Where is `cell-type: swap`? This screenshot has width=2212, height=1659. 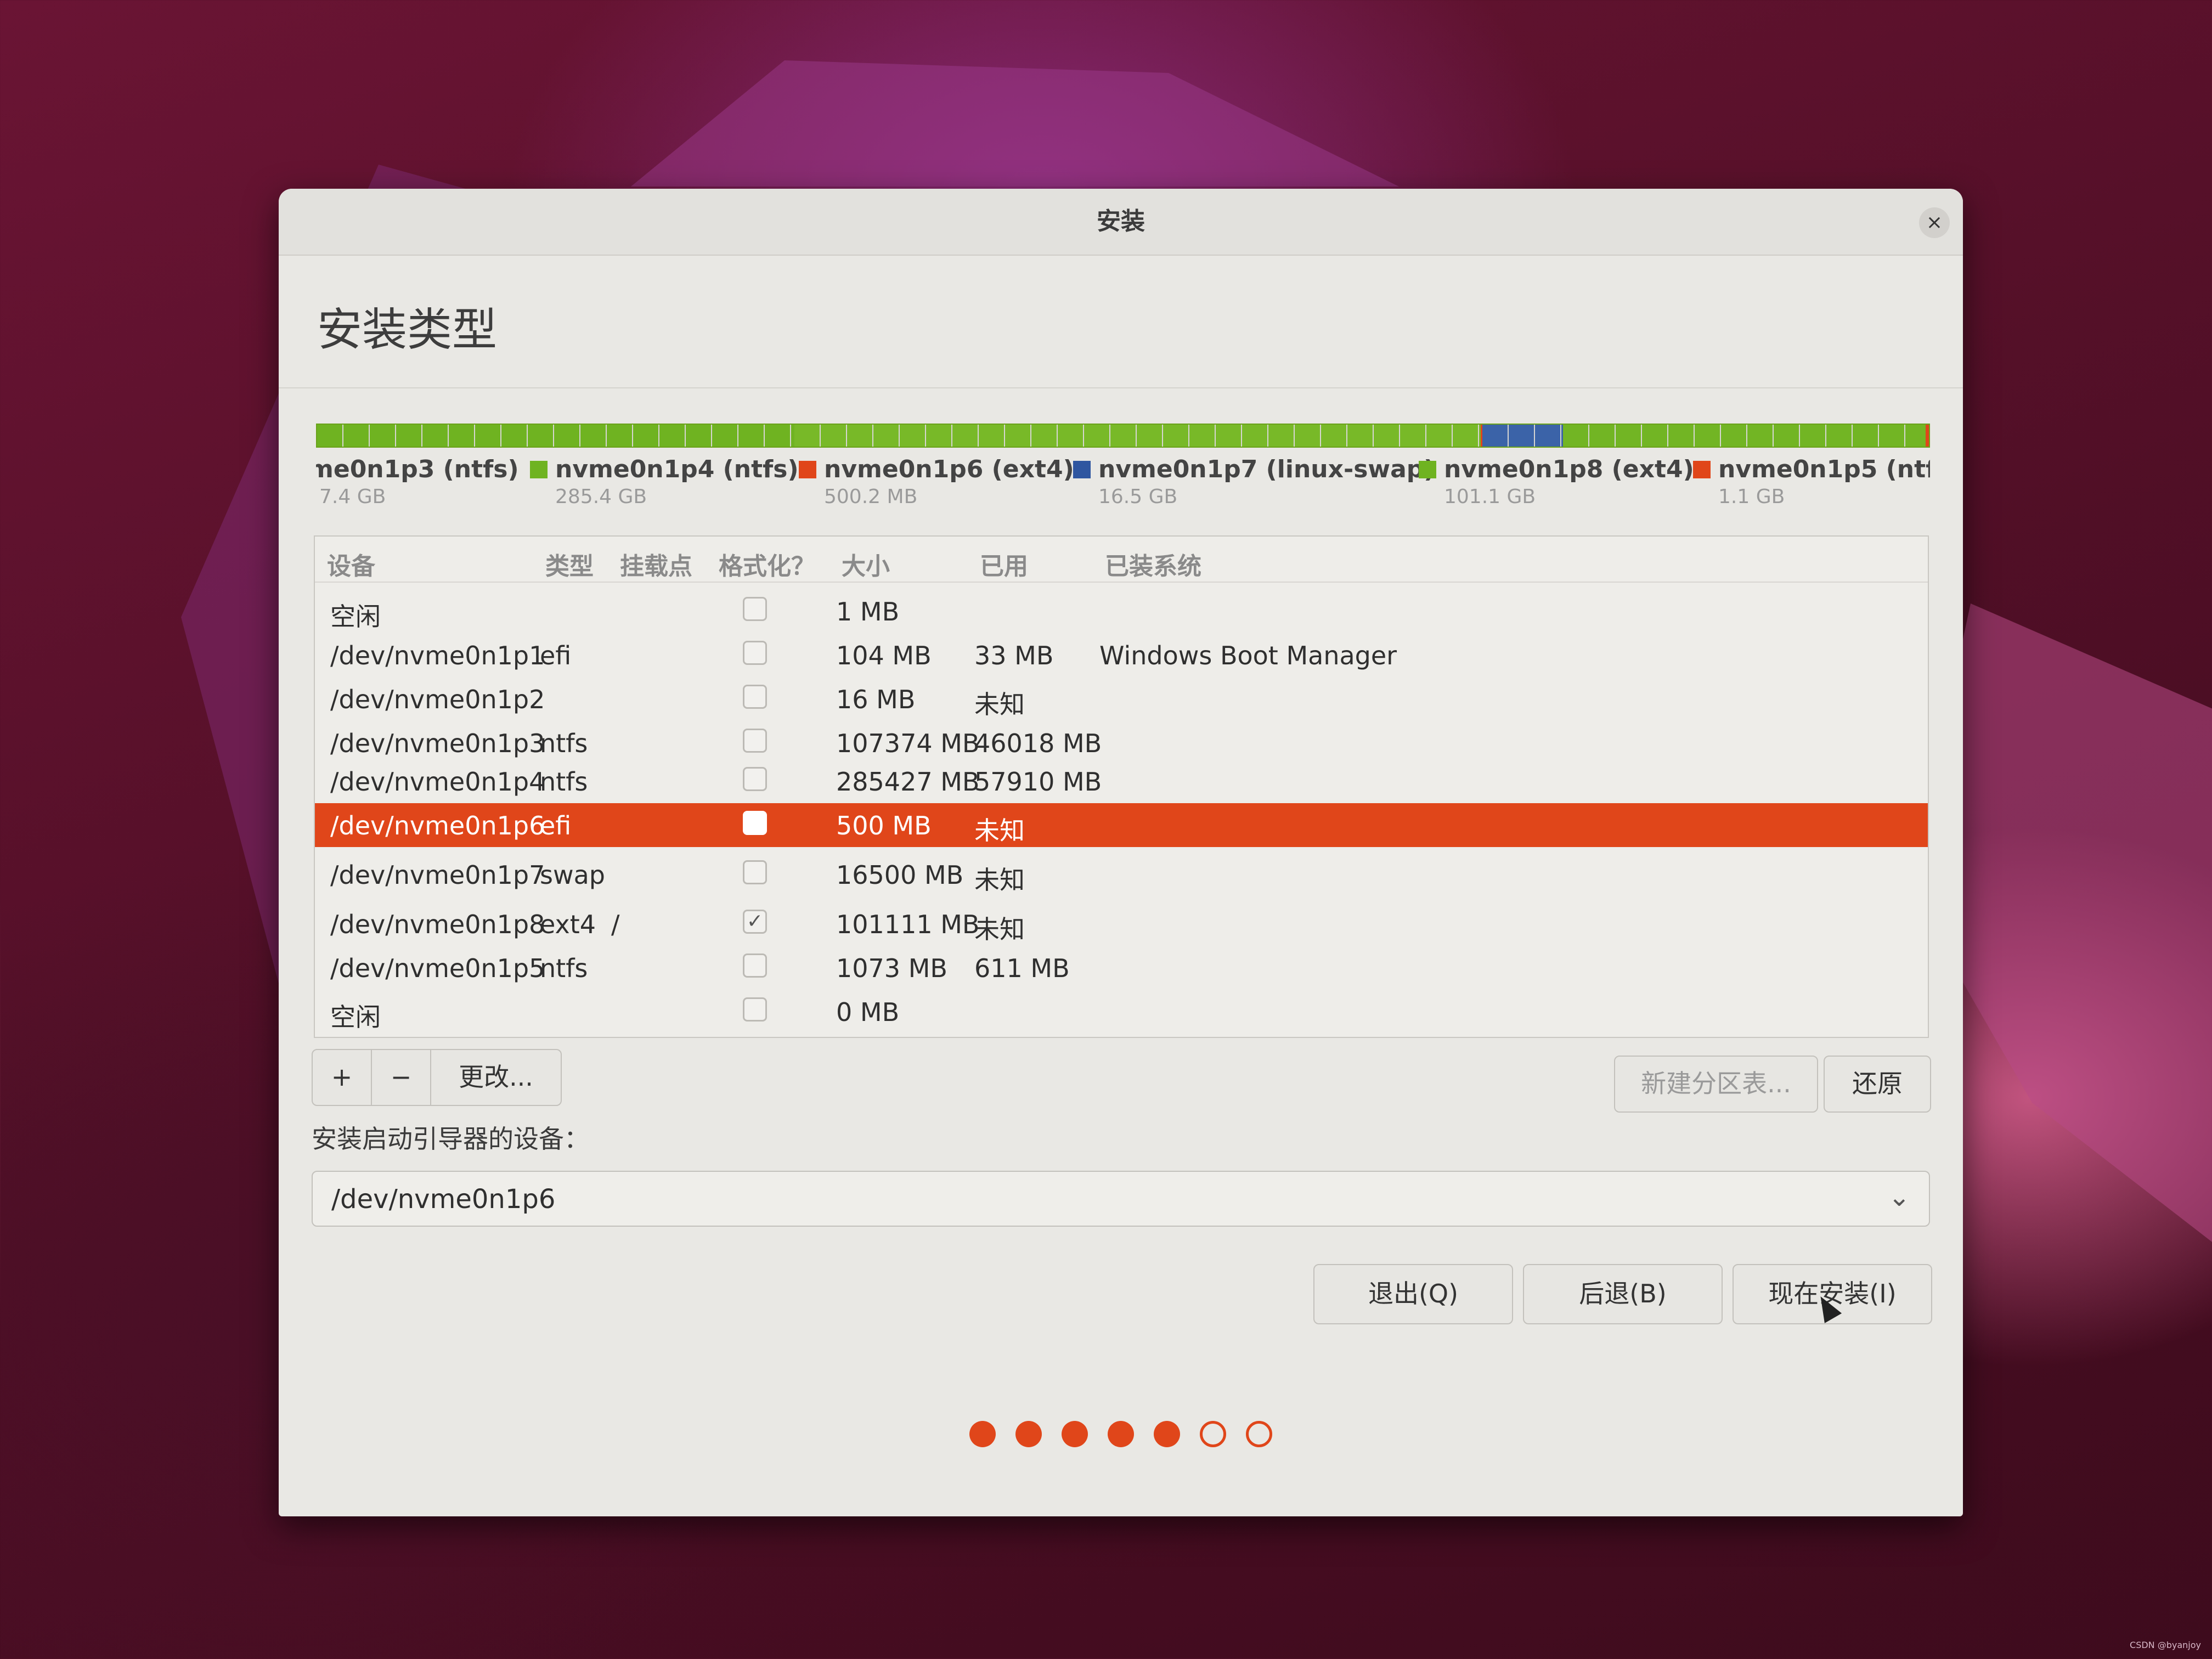 cell-type: swap is located at coordinates (572, 875).